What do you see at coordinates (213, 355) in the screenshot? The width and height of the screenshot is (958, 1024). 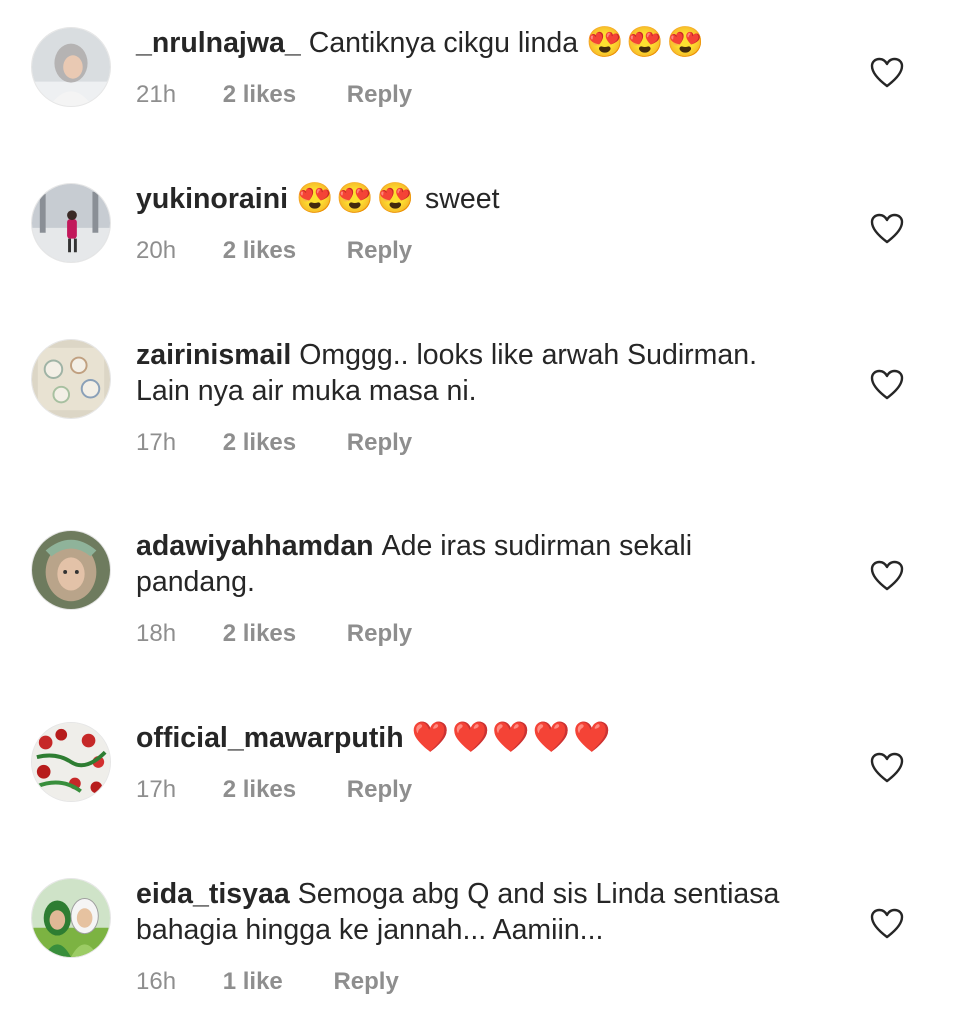 I see `comment-username: zairinismail` at bounding box center [213, 355].